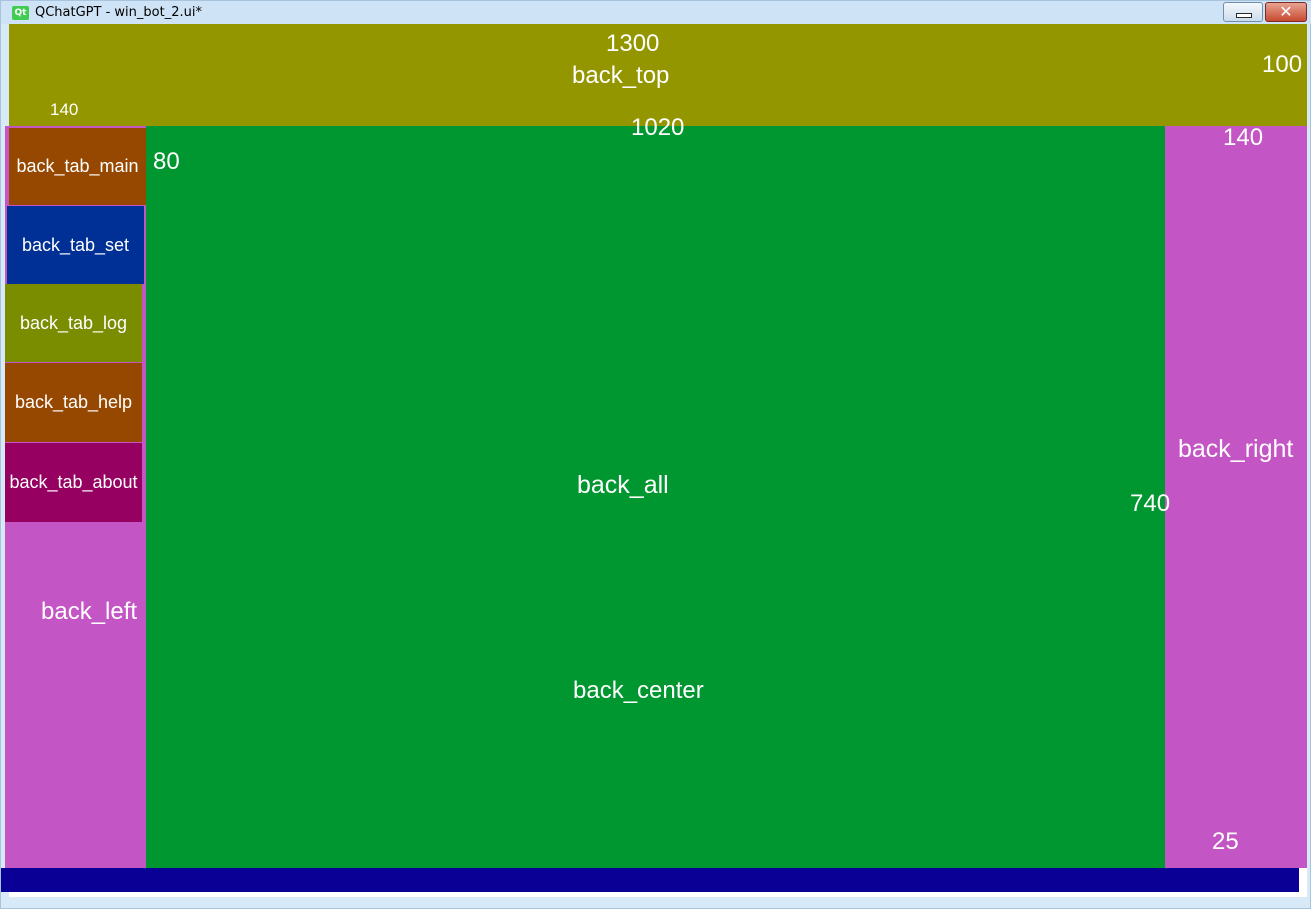 The width and height of the screenshot is (1311, 909). What do you see at coordinates (638, 690) in the screenshot?
I see `back-center-label: back_center` at bounding box center [638, 690].